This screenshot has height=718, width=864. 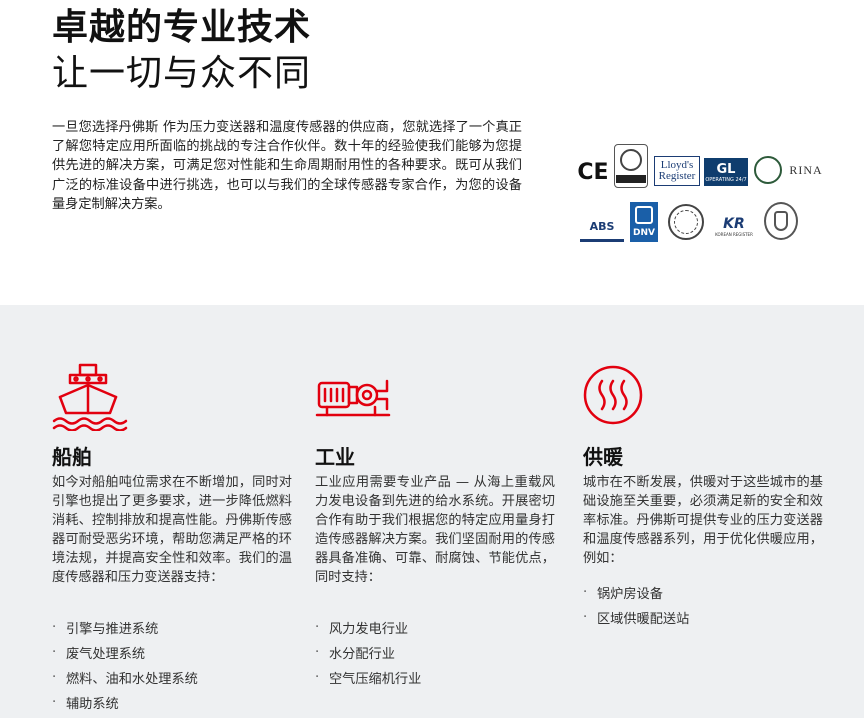 What do you see at coordinates (85, 703) in the screenshot?
I see `list-item: · 辅助系统` at bounding box center [85, 703].